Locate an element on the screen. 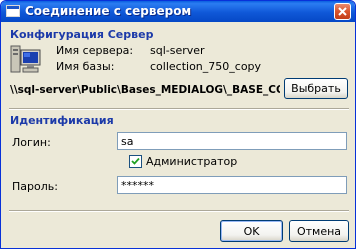 The image size is (356, 249). cancel-button: Отмена is located at coordinates (319, 231).